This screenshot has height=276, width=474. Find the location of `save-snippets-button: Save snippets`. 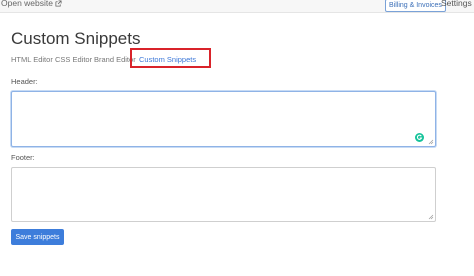

save-snippets-button: Save snippets is located at coordinates (37, 237).